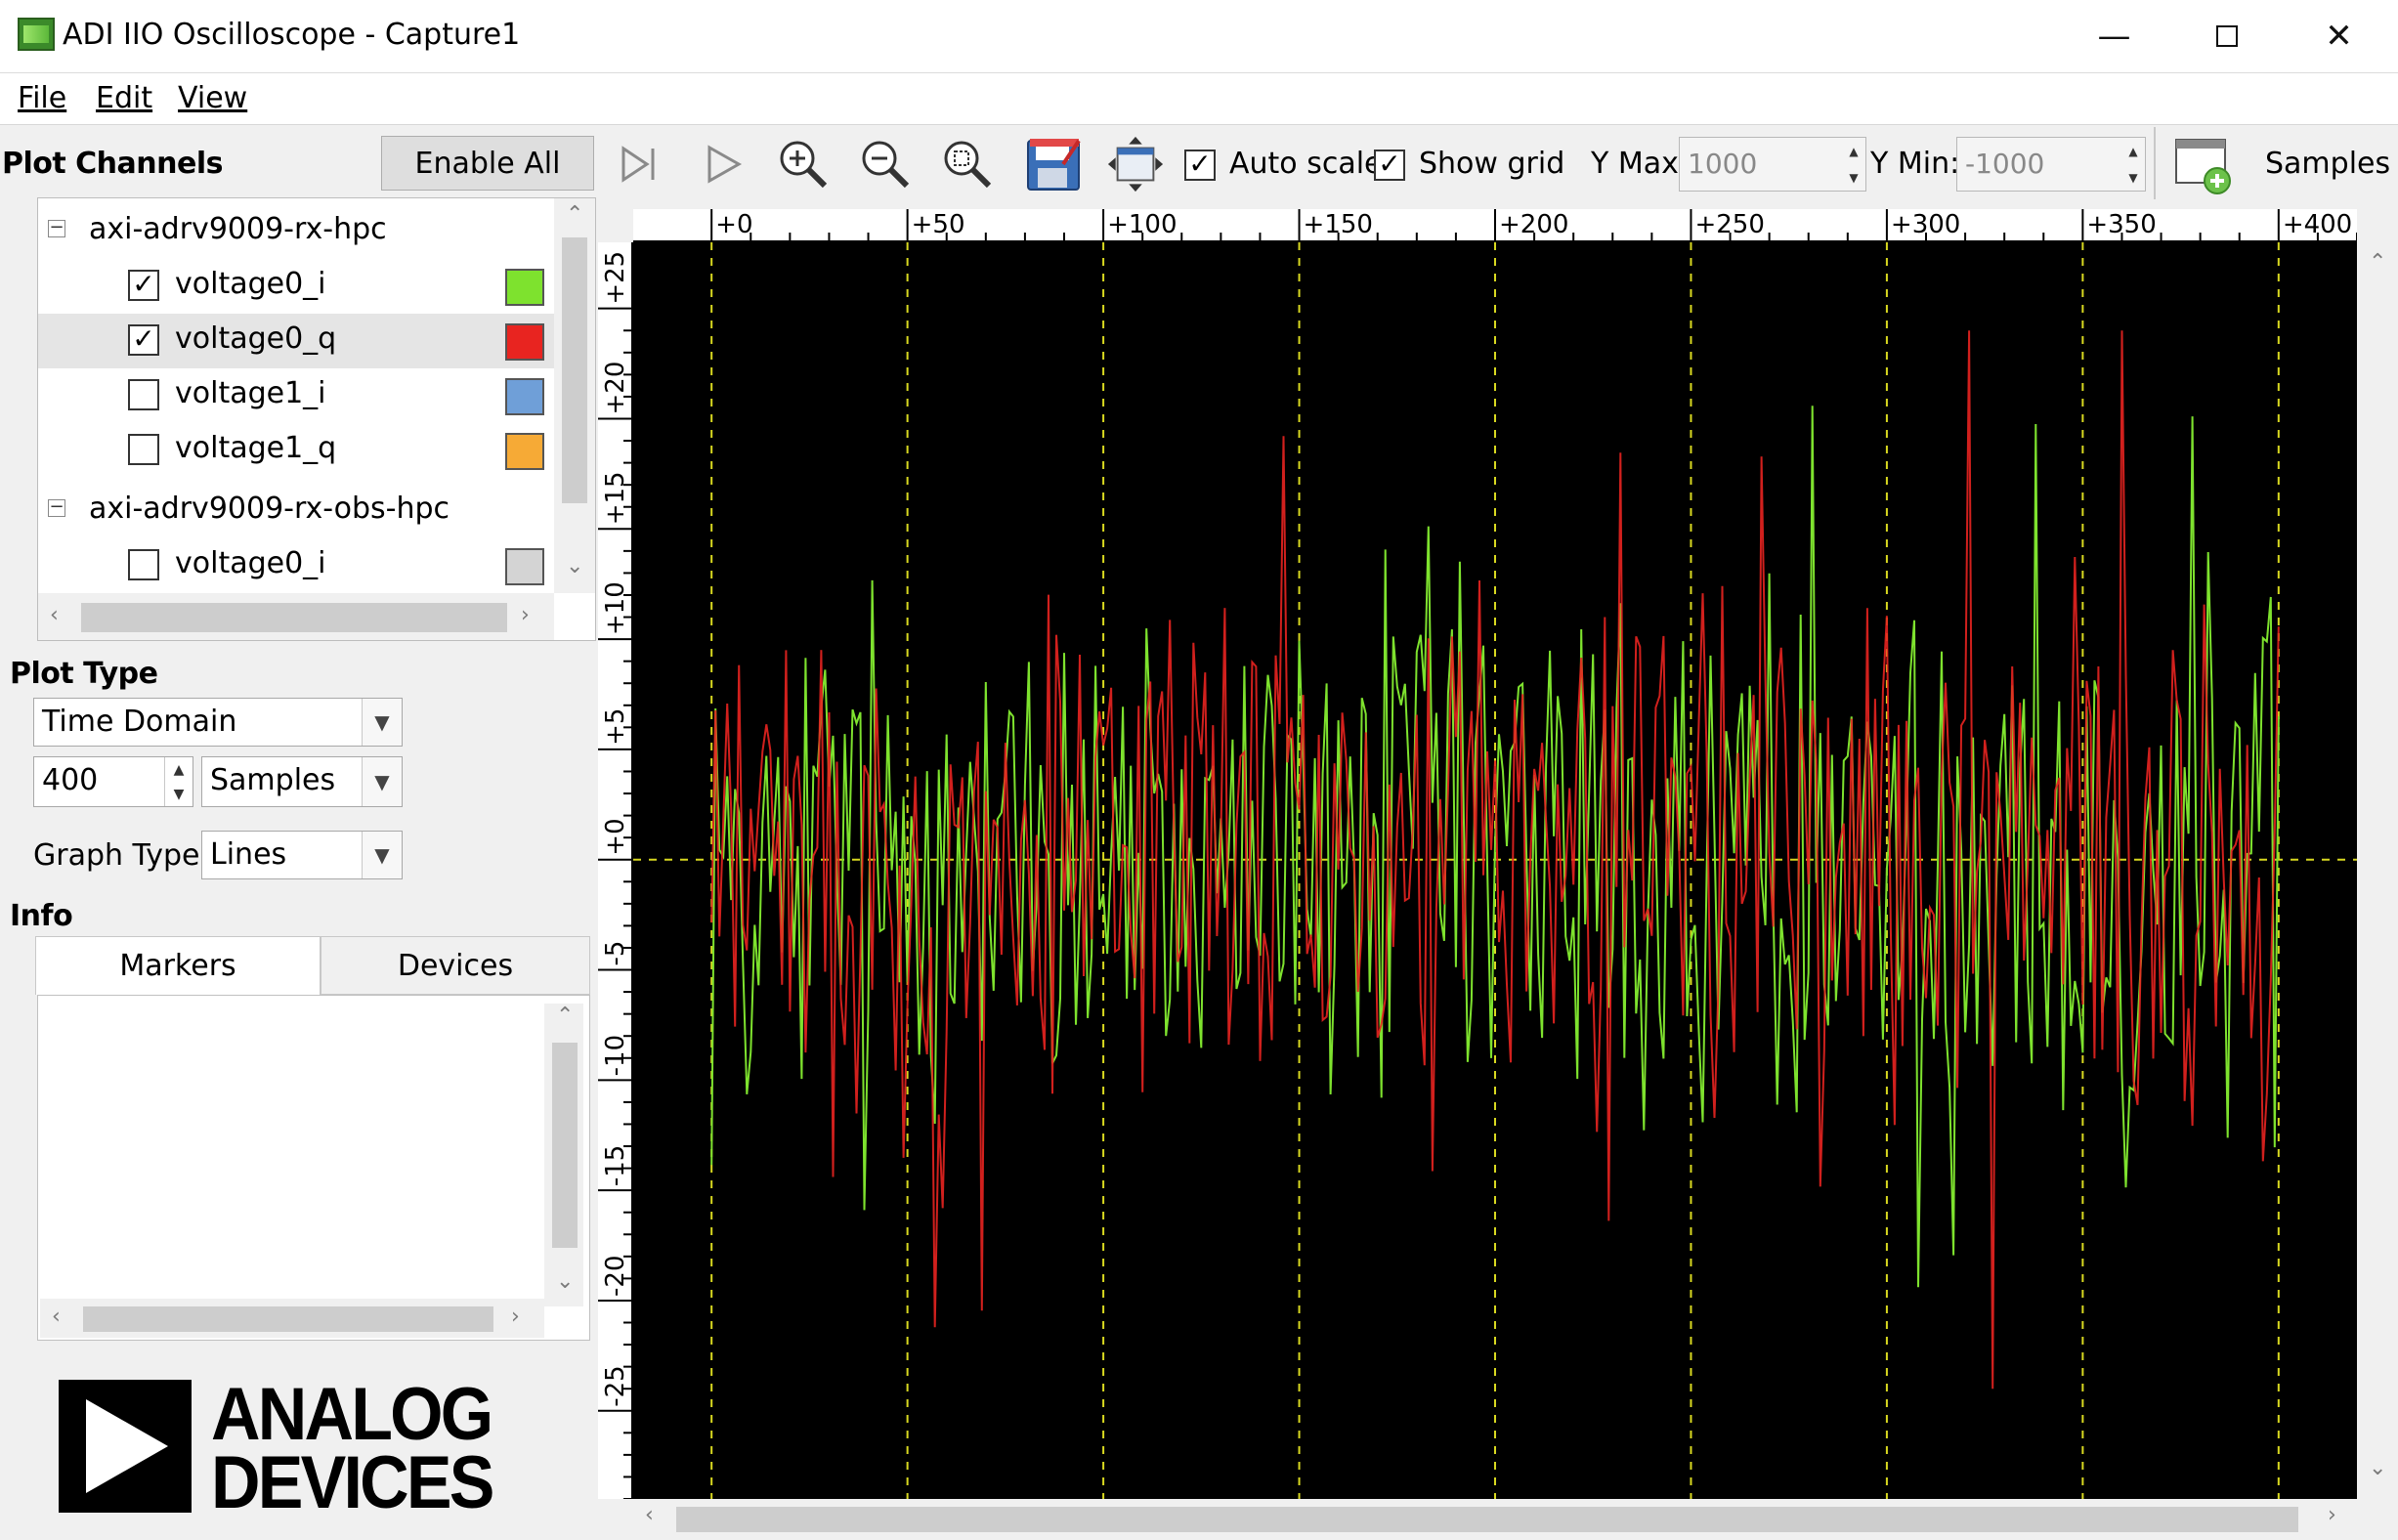 Image resolution: width=2398 pixels, height=1540 pixels. I want to click on channel-row: voltage1_q, so click(296, 450).